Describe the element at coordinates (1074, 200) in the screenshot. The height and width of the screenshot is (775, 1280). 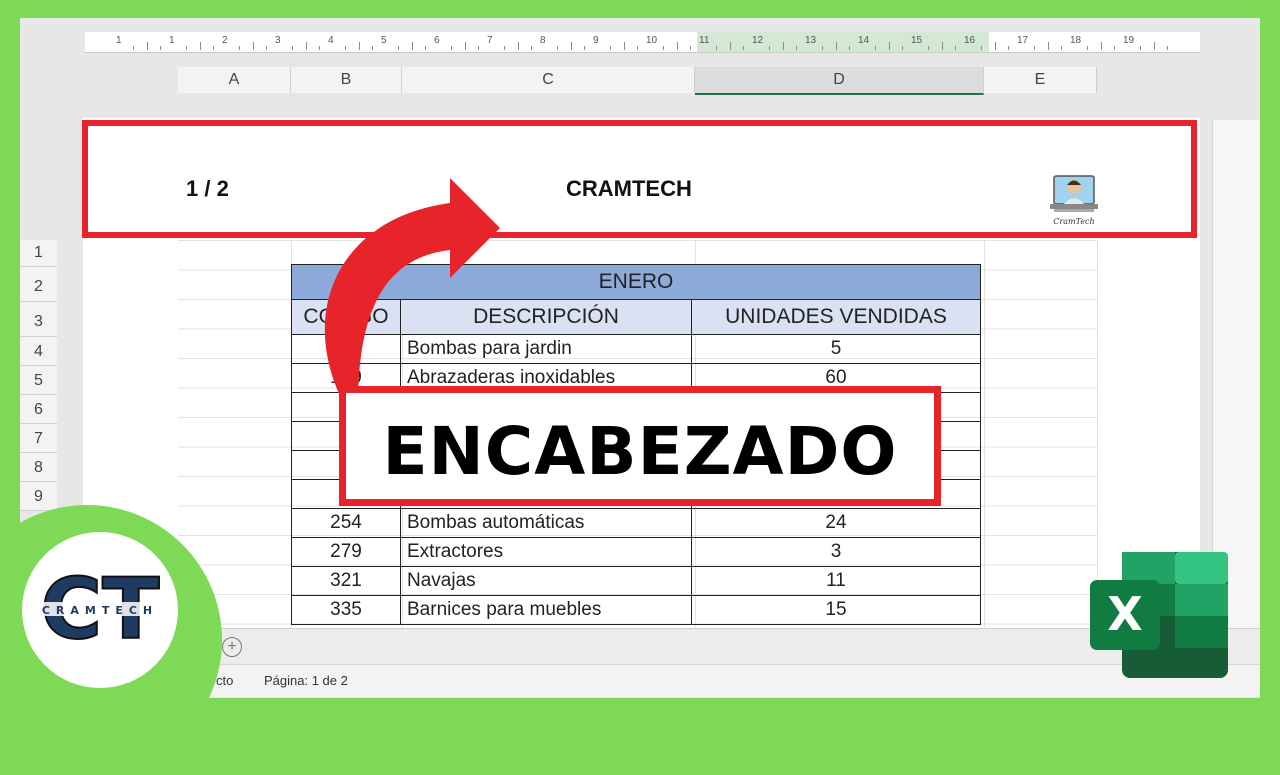
I see `header-logo-image: CramTech` at that location.